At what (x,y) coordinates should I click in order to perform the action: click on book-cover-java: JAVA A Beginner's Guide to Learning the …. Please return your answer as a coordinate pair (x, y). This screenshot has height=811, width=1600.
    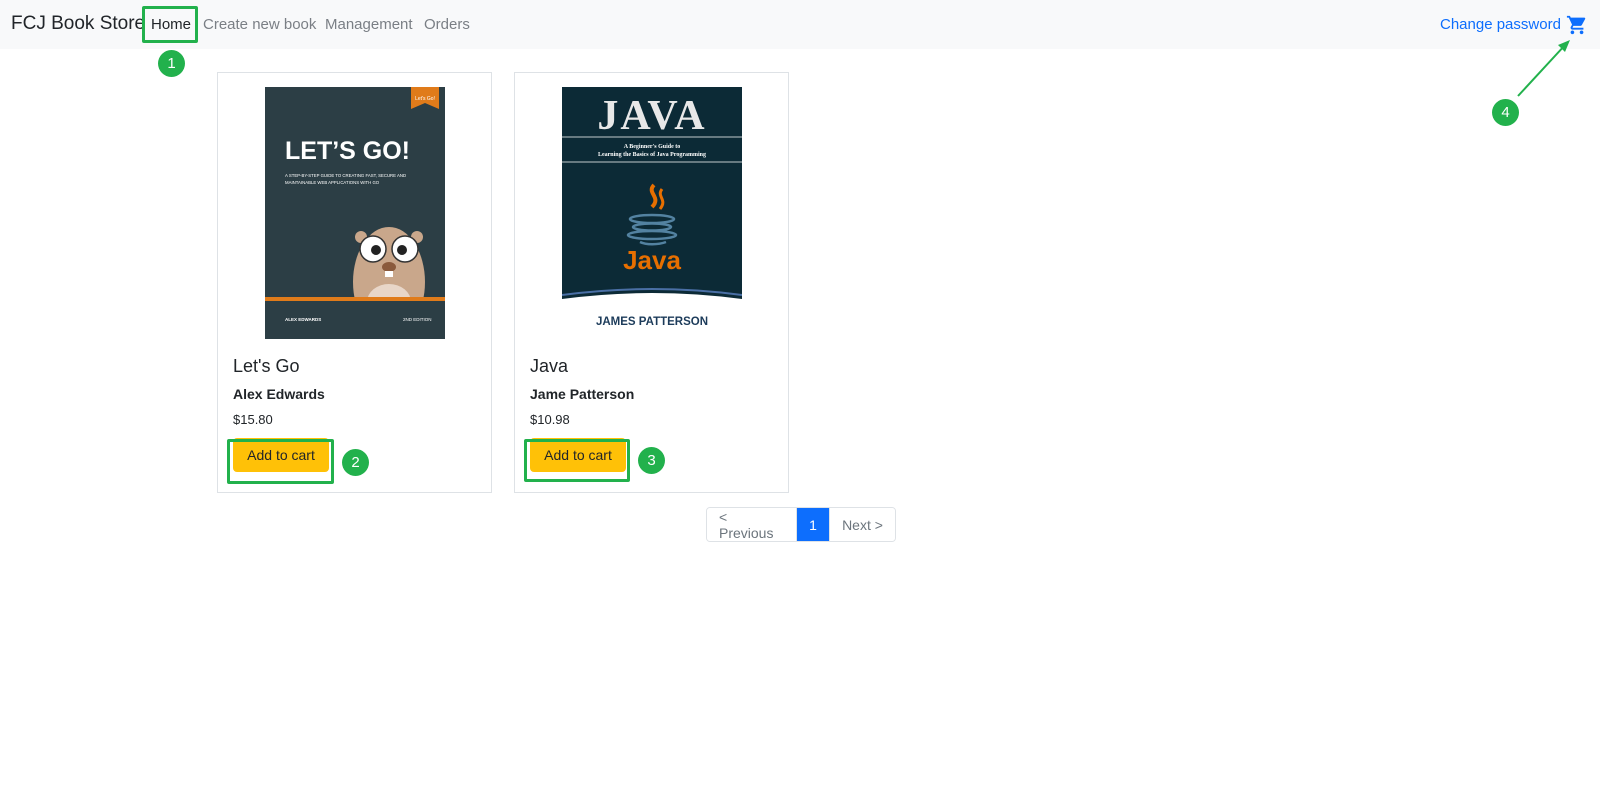
    Looking at the image, I should click on (652, 213).